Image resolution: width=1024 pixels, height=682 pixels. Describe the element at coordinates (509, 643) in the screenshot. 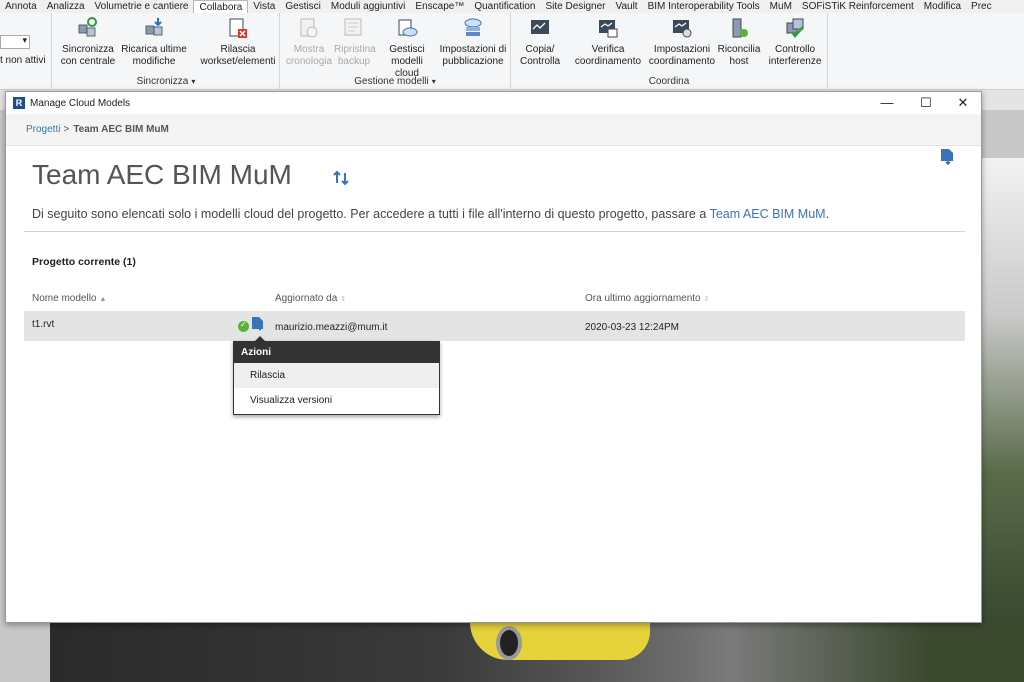

I see `car-wheel` at that location.